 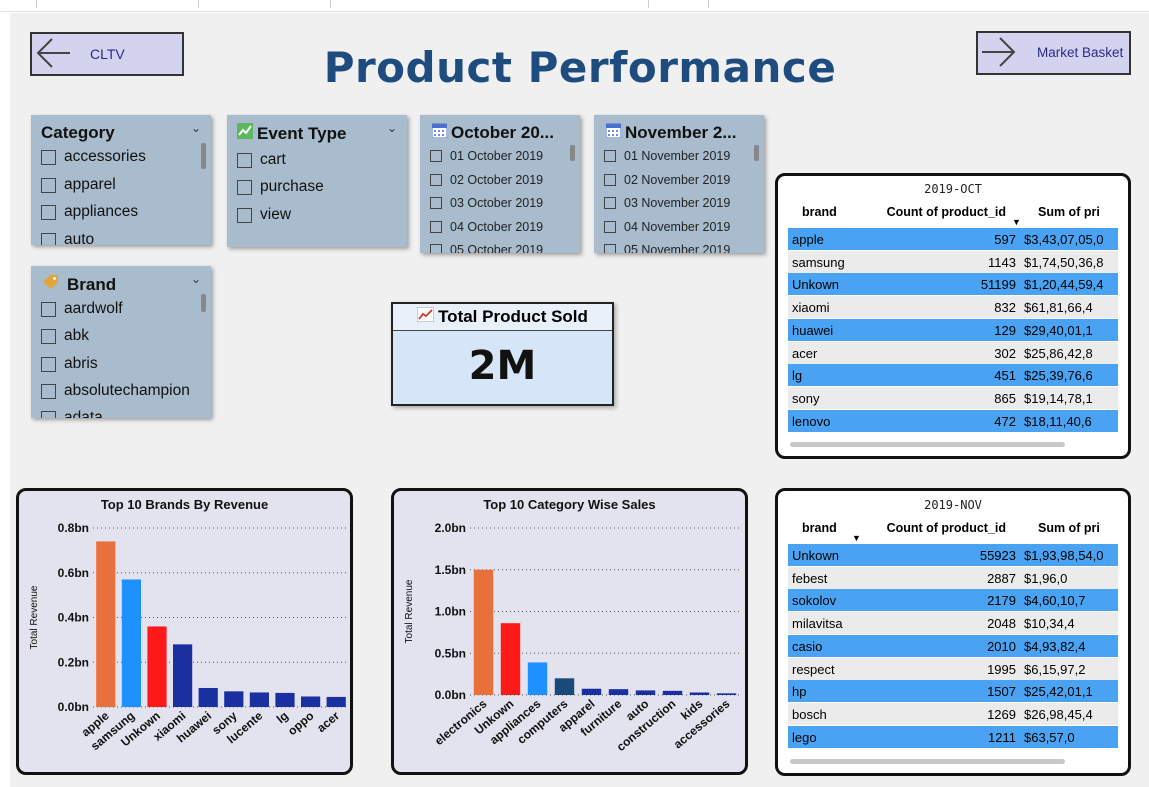 What do you see at coordinates (953, 645) in the screenshot?
I see `table-row: casio 2010 $4,93,82,4` at bounding box center [953, 645].